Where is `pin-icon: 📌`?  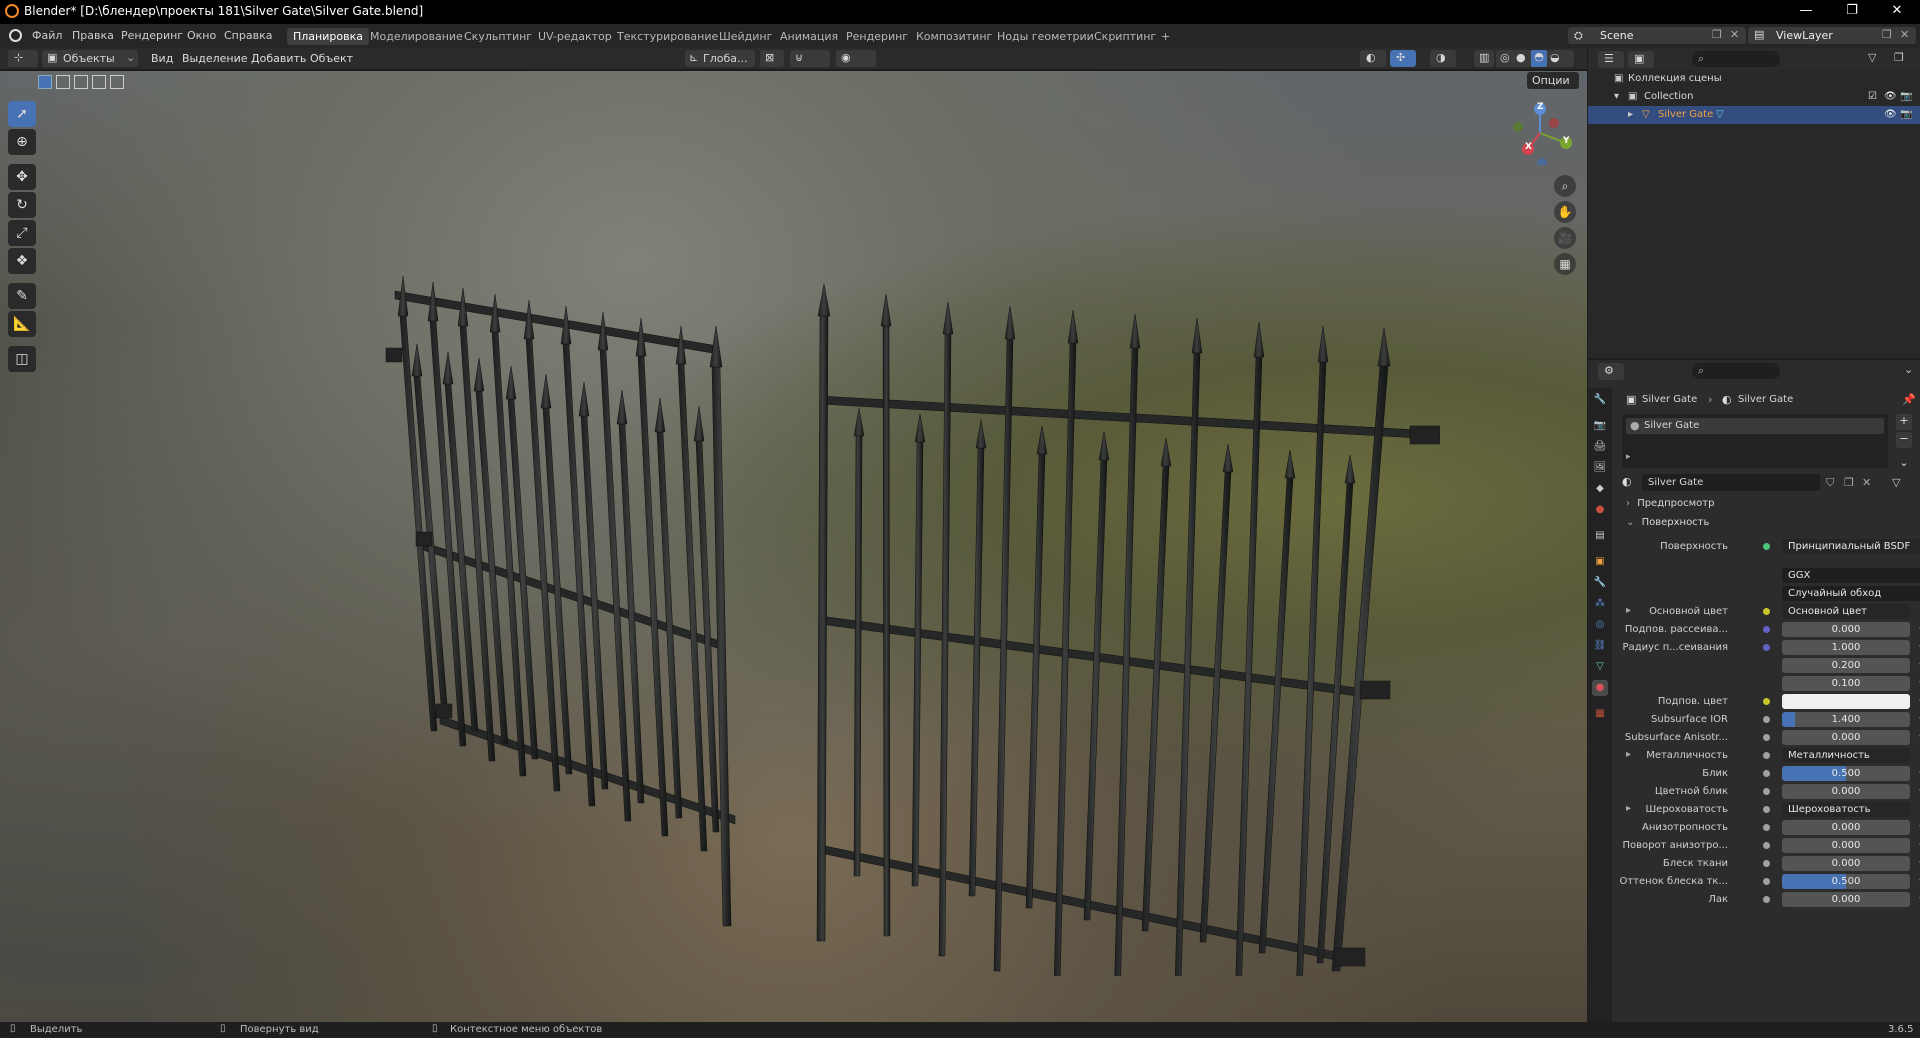
pin-icon: 📌 is located at coordinates (1909, 399).